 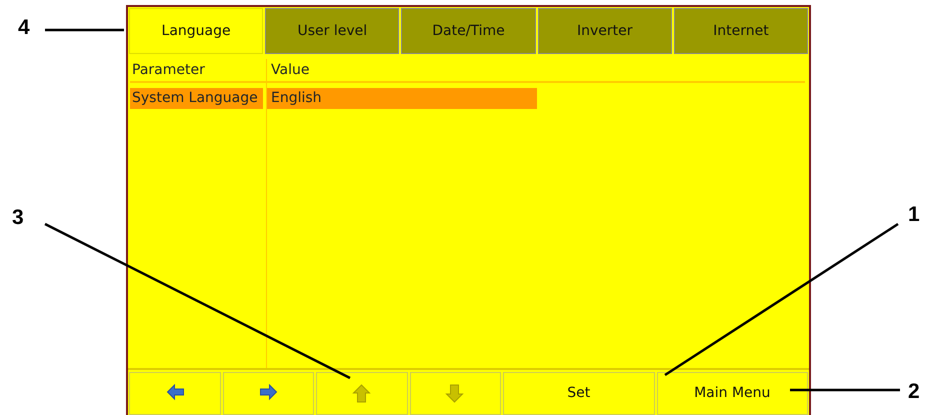 I want to click on down-arrow-icon, so click(x=455, y=393).